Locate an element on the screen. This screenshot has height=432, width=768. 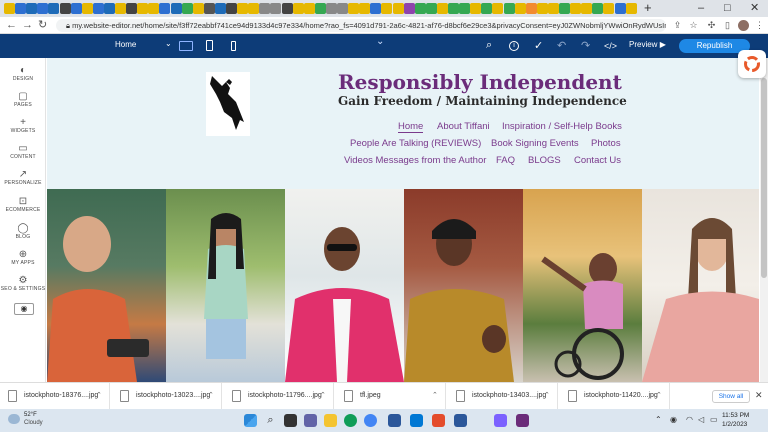
snip-icon is located at coordinates (438, 420).